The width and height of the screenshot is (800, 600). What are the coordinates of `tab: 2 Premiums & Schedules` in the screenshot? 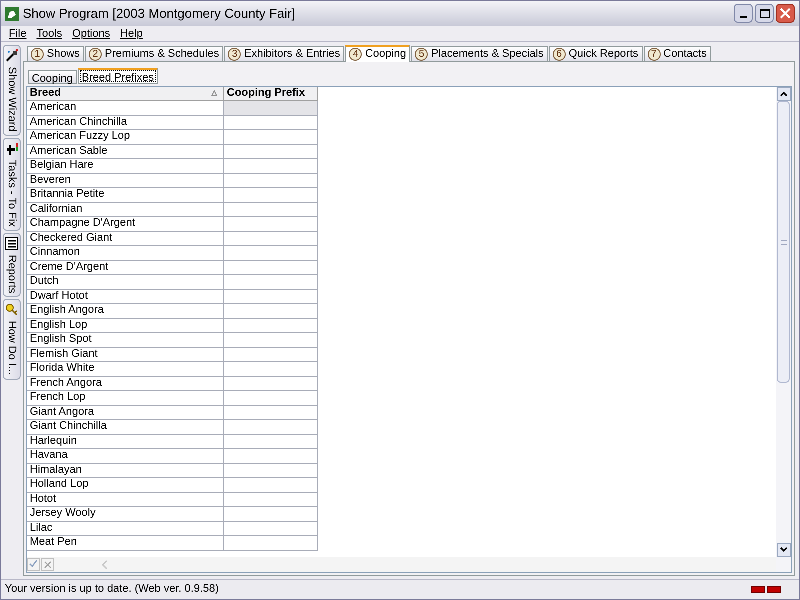 It's located at (154, 53).